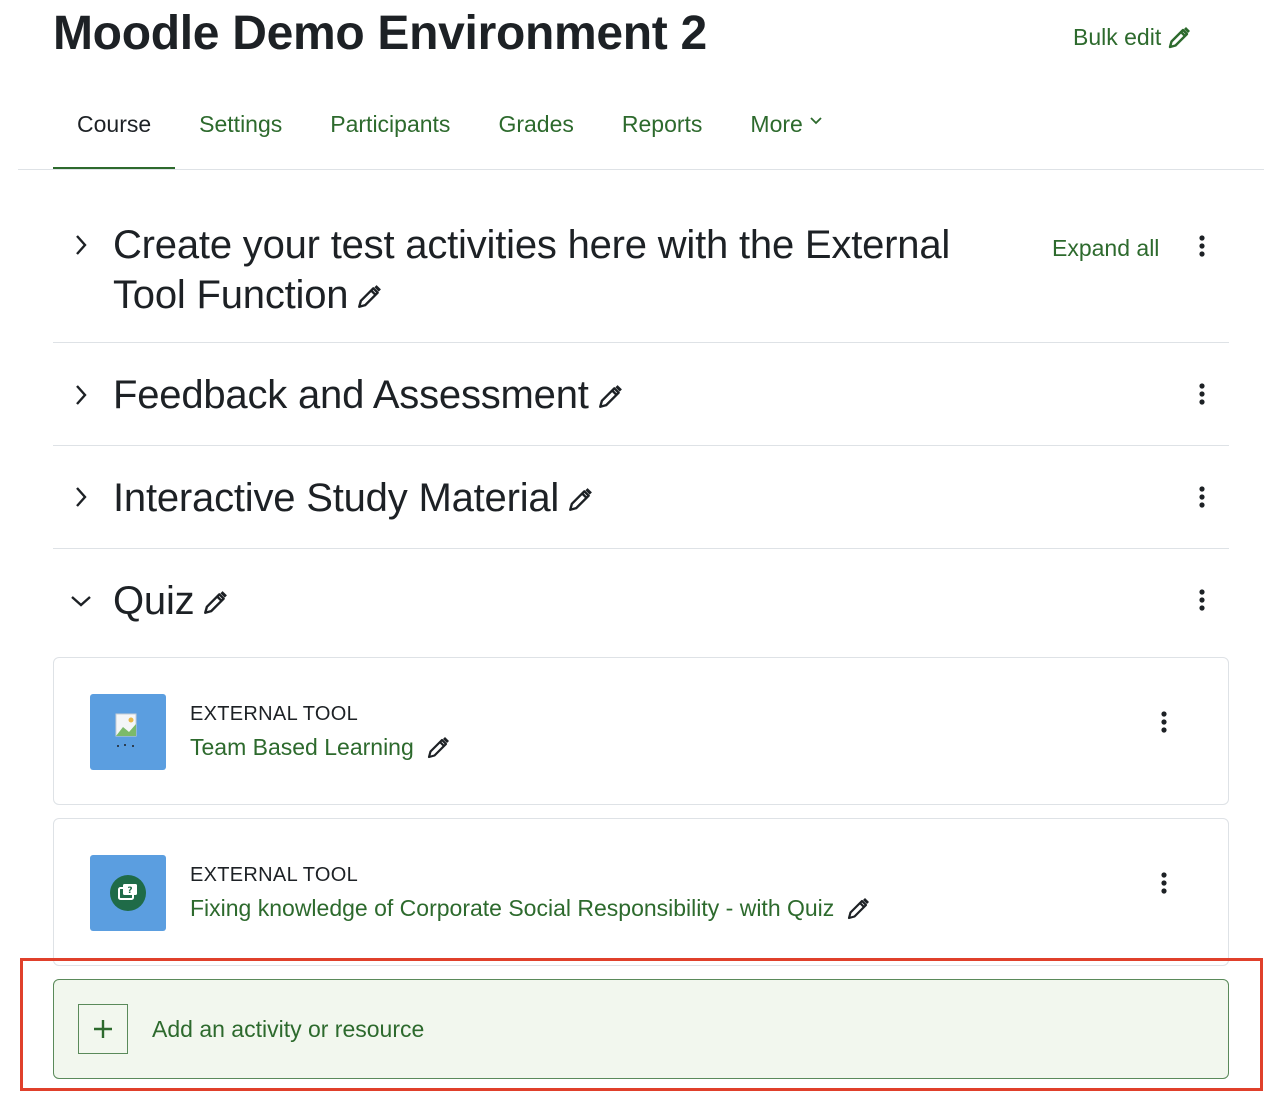 The image size is (1276, 1098). I want to click on activity-name: Team Based Learning, so click(302, 747).